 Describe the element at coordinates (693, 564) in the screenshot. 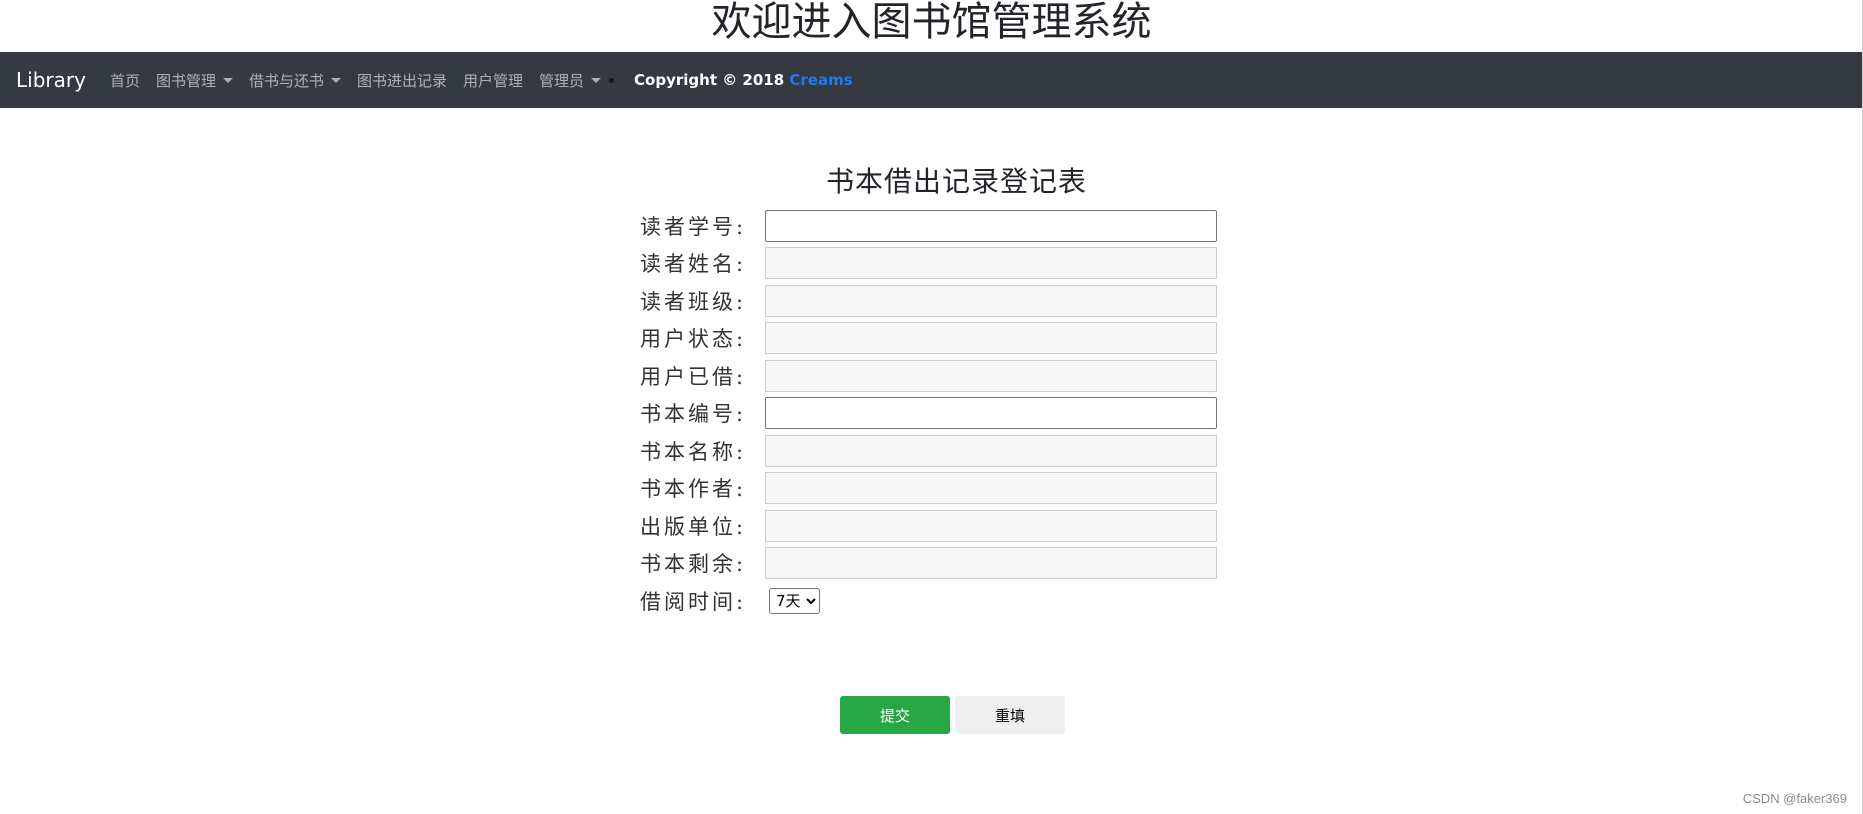

I see `field-label: 书本剩余:` at that location.